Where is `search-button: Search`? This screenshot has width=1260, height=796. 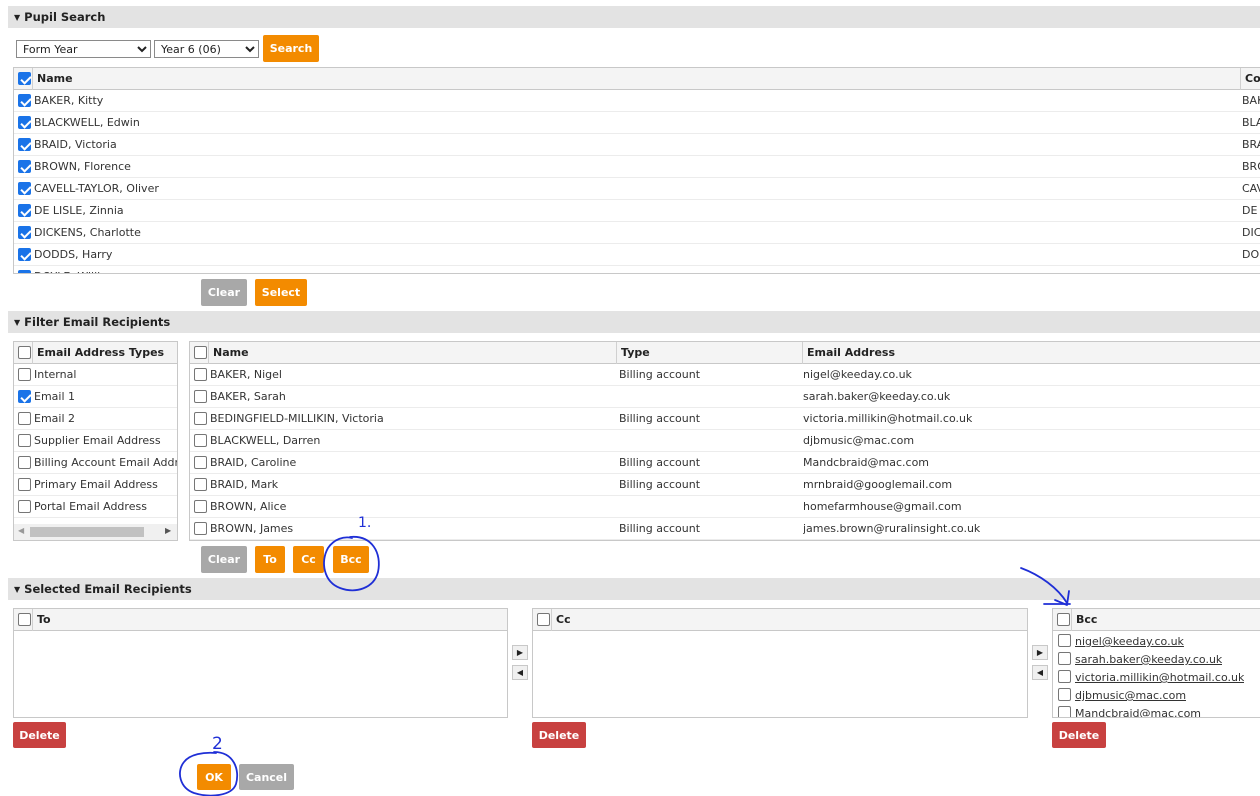 search-button: Search is located at coordinates (291, 48).